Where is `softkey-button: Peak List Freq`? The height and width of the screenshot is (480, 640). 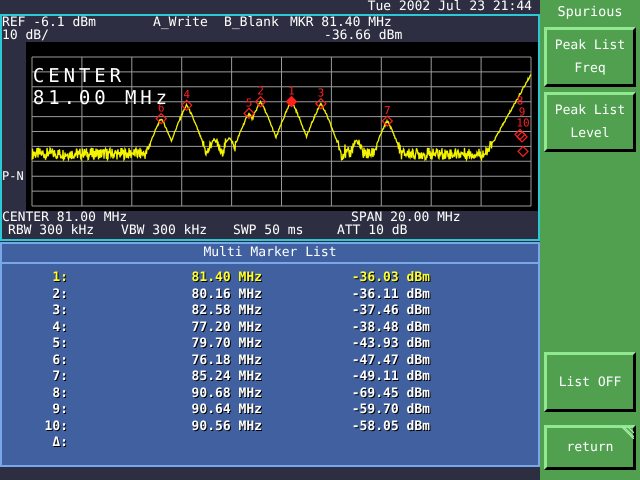
softkey-button: Peak List Freq is located at coordinates (590, 57).